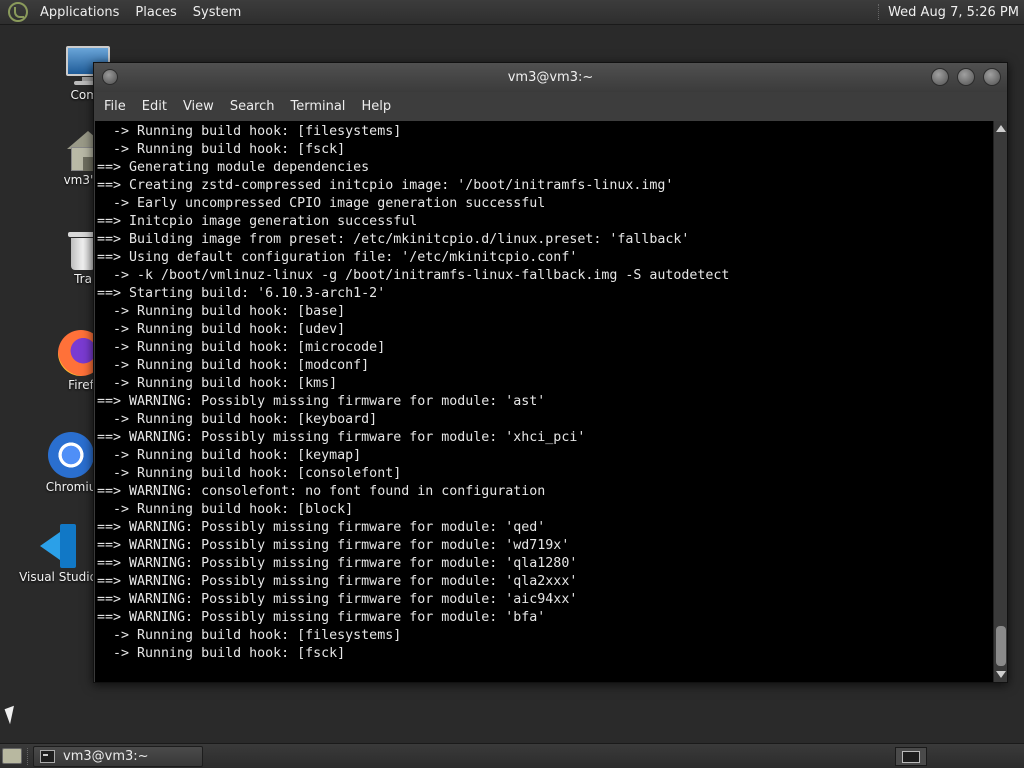  I want to click on terminal-menubar: File Edit View Search Terminal Help, so click(550, 106).